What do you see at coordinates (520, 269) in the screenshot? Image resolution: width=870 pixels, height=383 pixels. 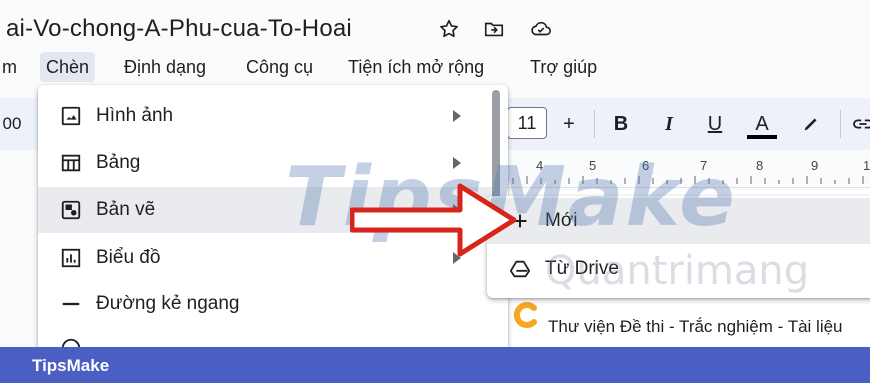 I see `google-drive-icon` at bounding box center [520, 269].